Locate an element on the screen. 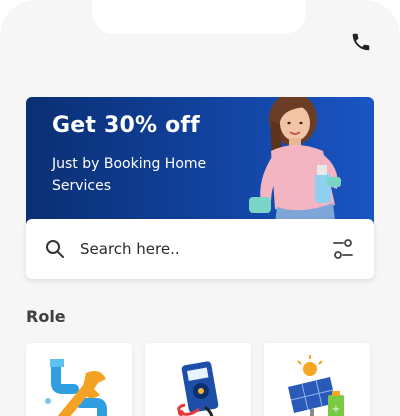  banner-subtitle: Just by Booking Home Services is located at coordinates (129, 175).